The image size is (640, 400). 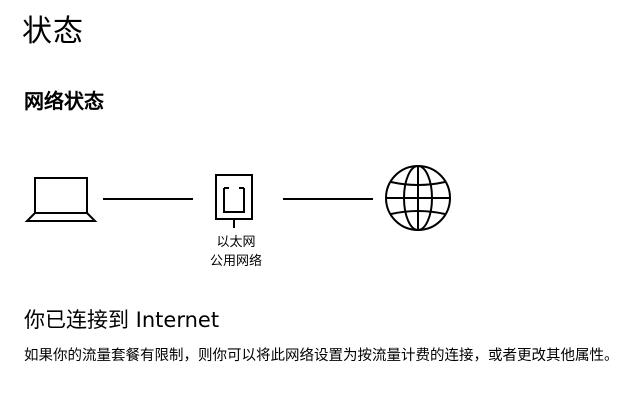 I want to click on adapter-label: 以太网 公用网络, so click(x=236, y=252).